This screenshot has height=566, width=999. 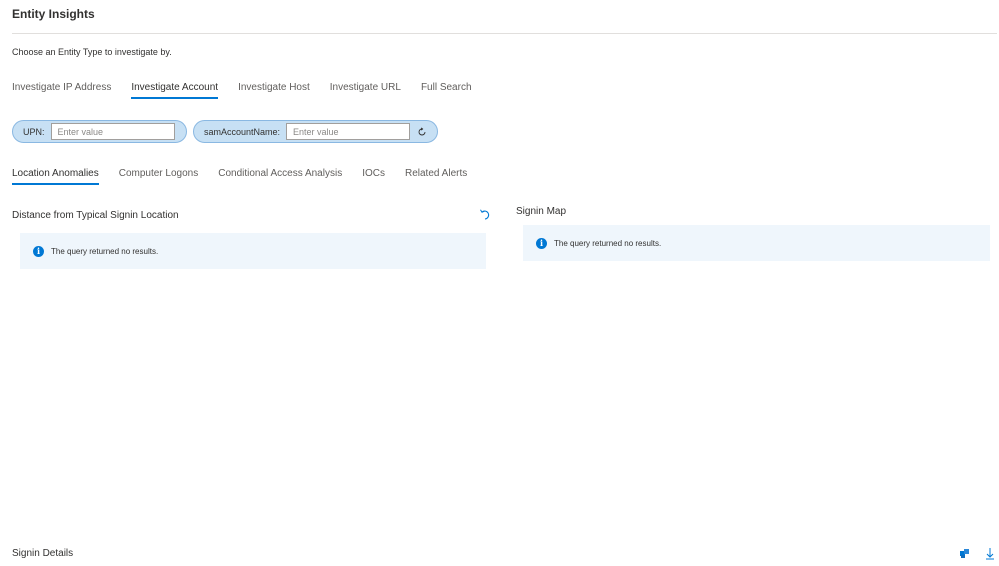 What do you see at coordinates (373, 176) in the screenshot?
I see `tab-iocs: IOCs` at bounding box center [373, 176].